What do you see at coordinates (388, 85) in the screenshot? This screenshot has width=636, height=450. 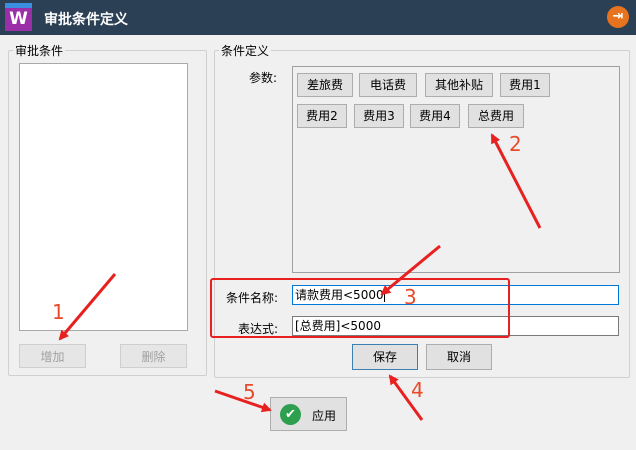 I see `param-phone-button: 电话费` at bounding box center [388, 85].